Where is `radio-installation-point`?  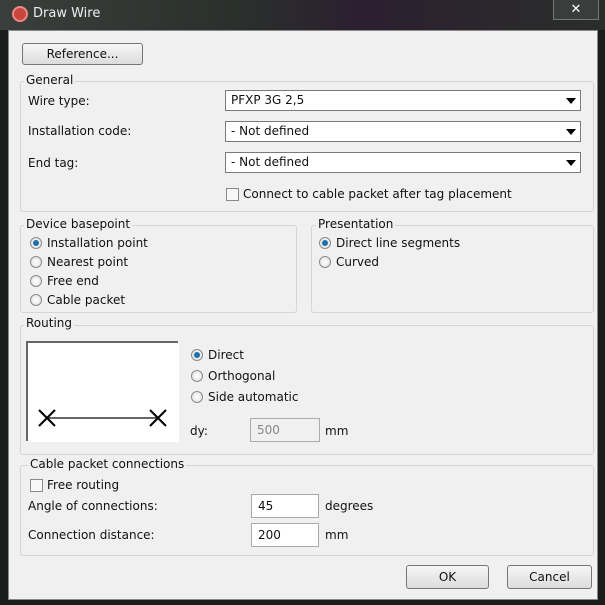 radio-installation-point is located at coordinates (36, 243).